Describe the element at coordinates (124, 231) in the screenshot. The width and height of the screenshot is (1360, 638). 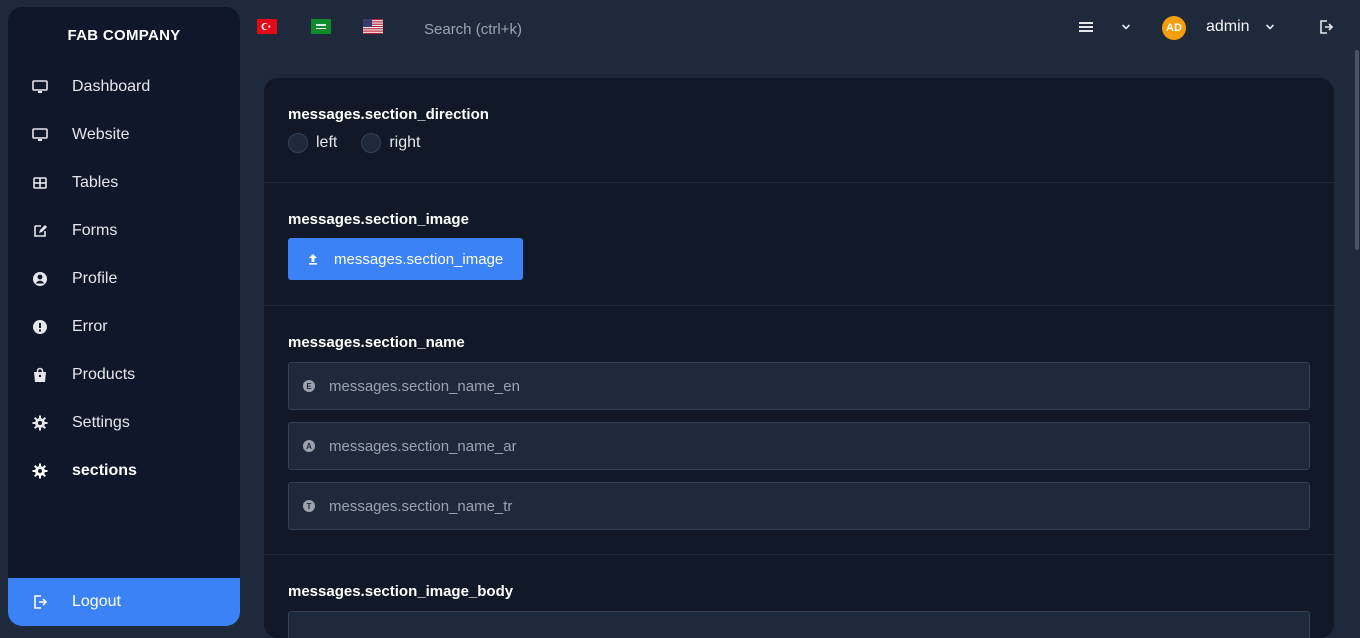
I see `sidebar-item-forms: Forms` at that location.